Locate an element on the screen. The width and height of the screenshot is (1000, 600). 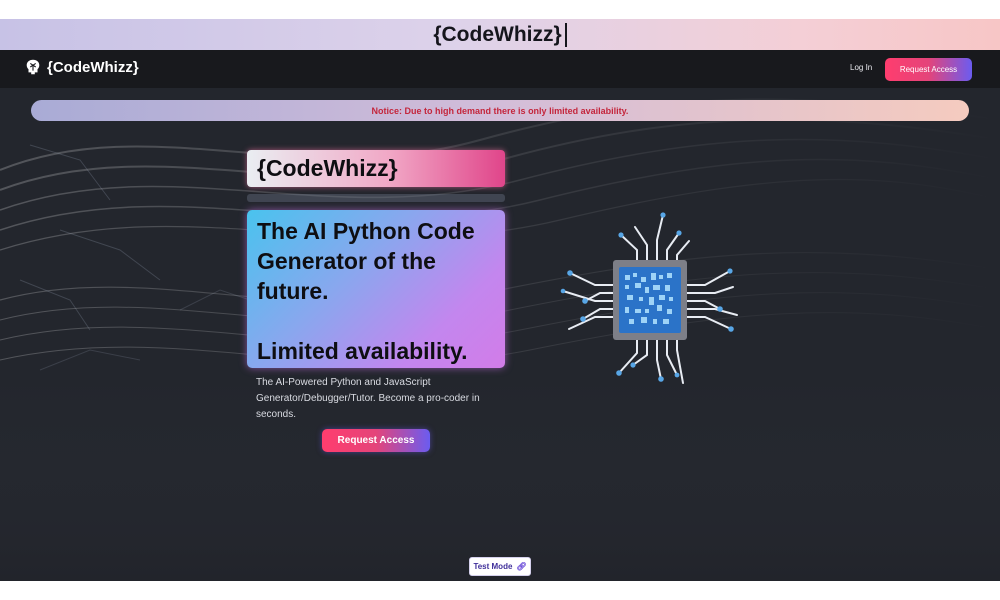
link-icon: 🔗︎ is located at coordinates (521, 566).